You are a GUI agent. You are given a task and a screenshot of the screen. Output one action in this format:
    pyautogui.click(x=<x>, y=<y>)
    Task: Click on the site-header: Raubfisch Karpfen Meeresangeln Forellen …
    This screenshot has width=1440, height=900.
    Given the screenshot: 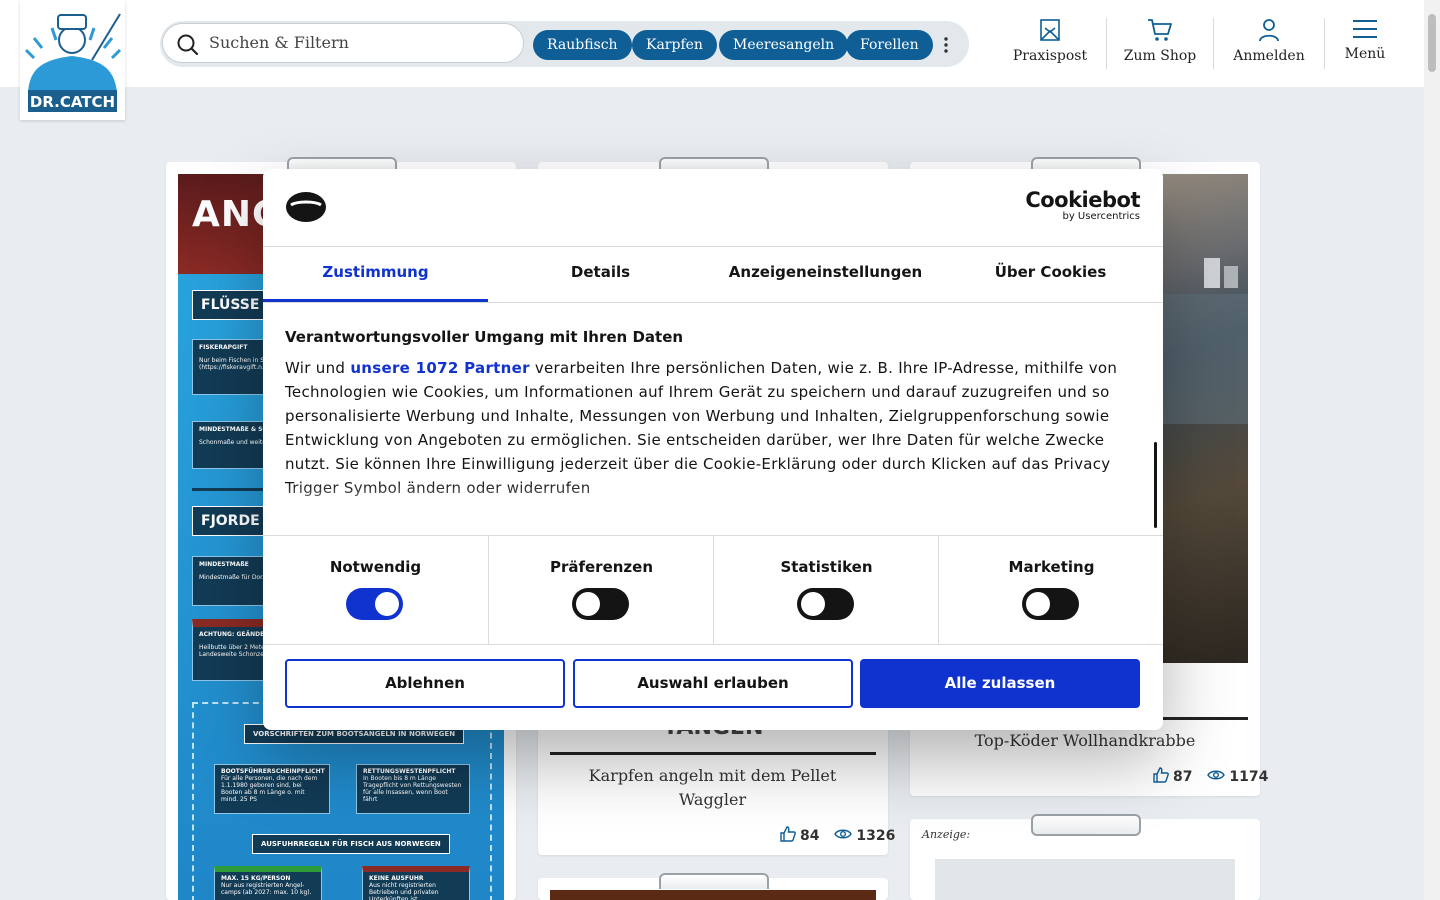 What is the action you would take?
    pyautogui.click(x=712, y=43)
    